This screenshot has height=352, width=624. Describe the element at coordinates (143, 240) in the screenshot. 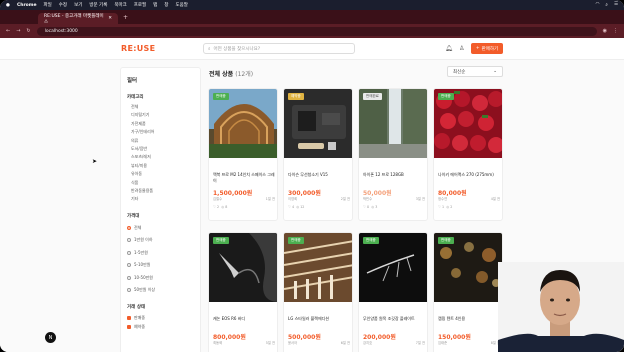

I see `price-label: 1만원 이하` at that location.